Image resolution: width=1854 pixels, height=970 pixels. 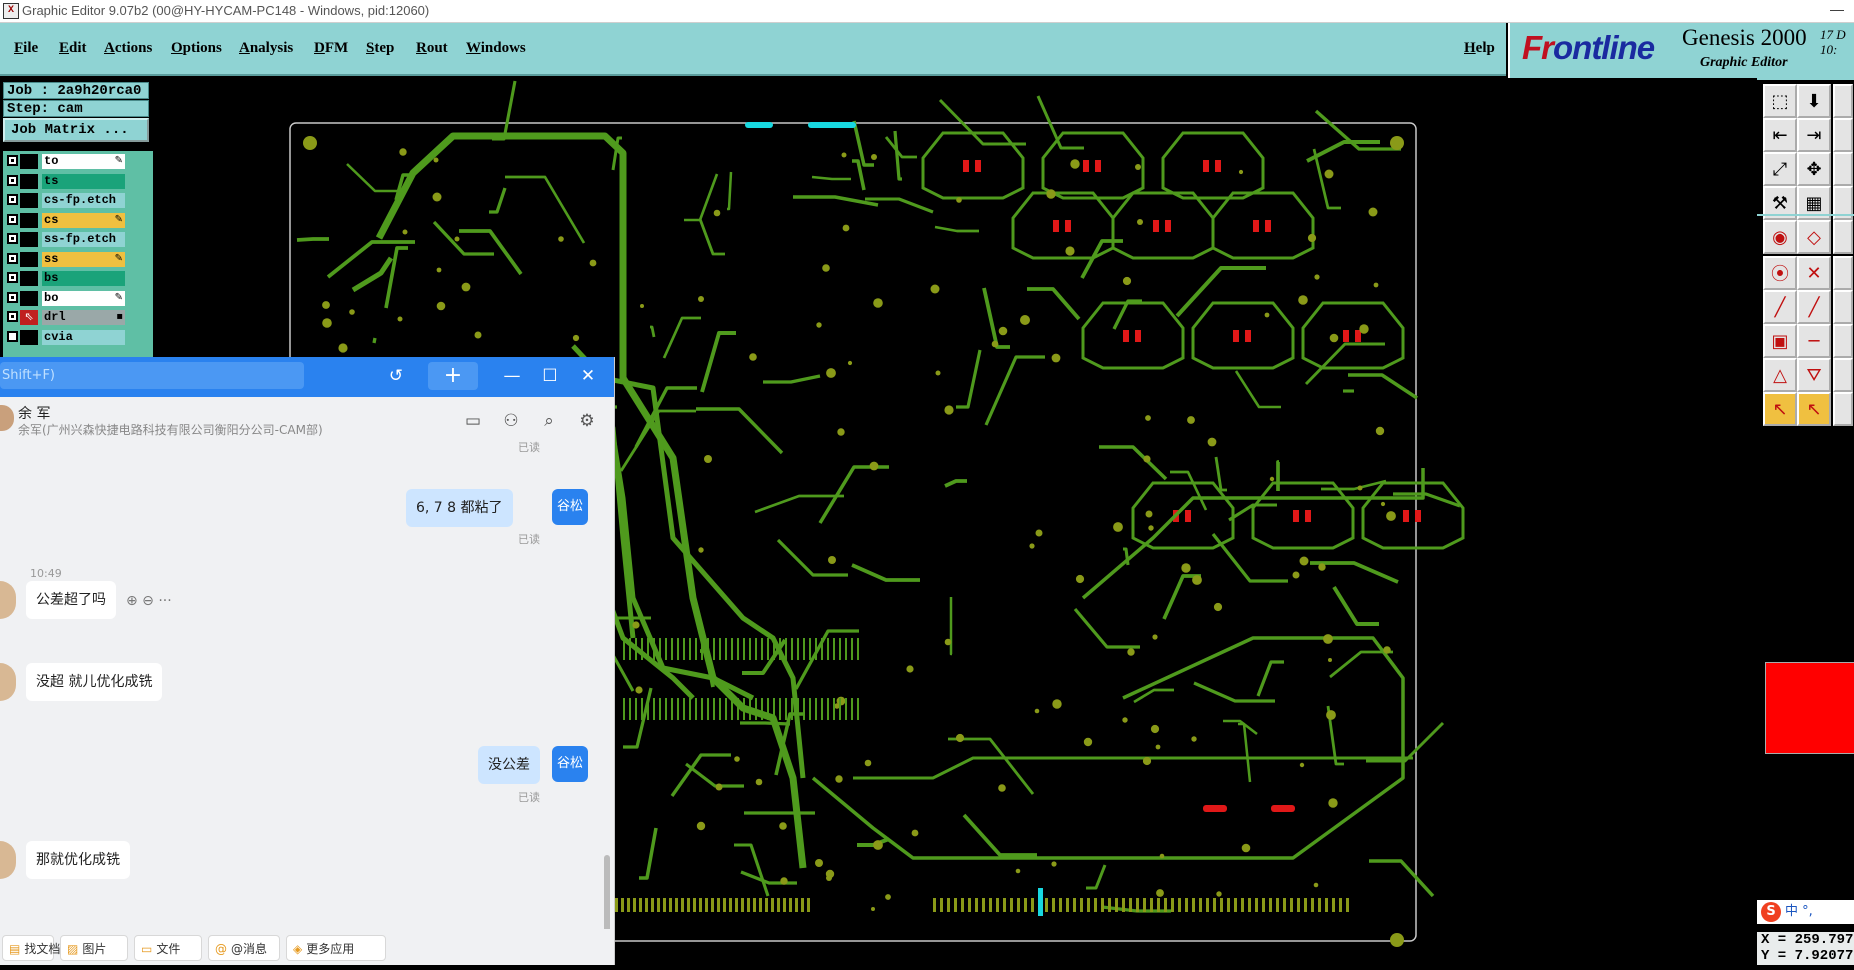 I want to click on message-actions: ⊕ ⊖ ···, so click(x=149, y=601).